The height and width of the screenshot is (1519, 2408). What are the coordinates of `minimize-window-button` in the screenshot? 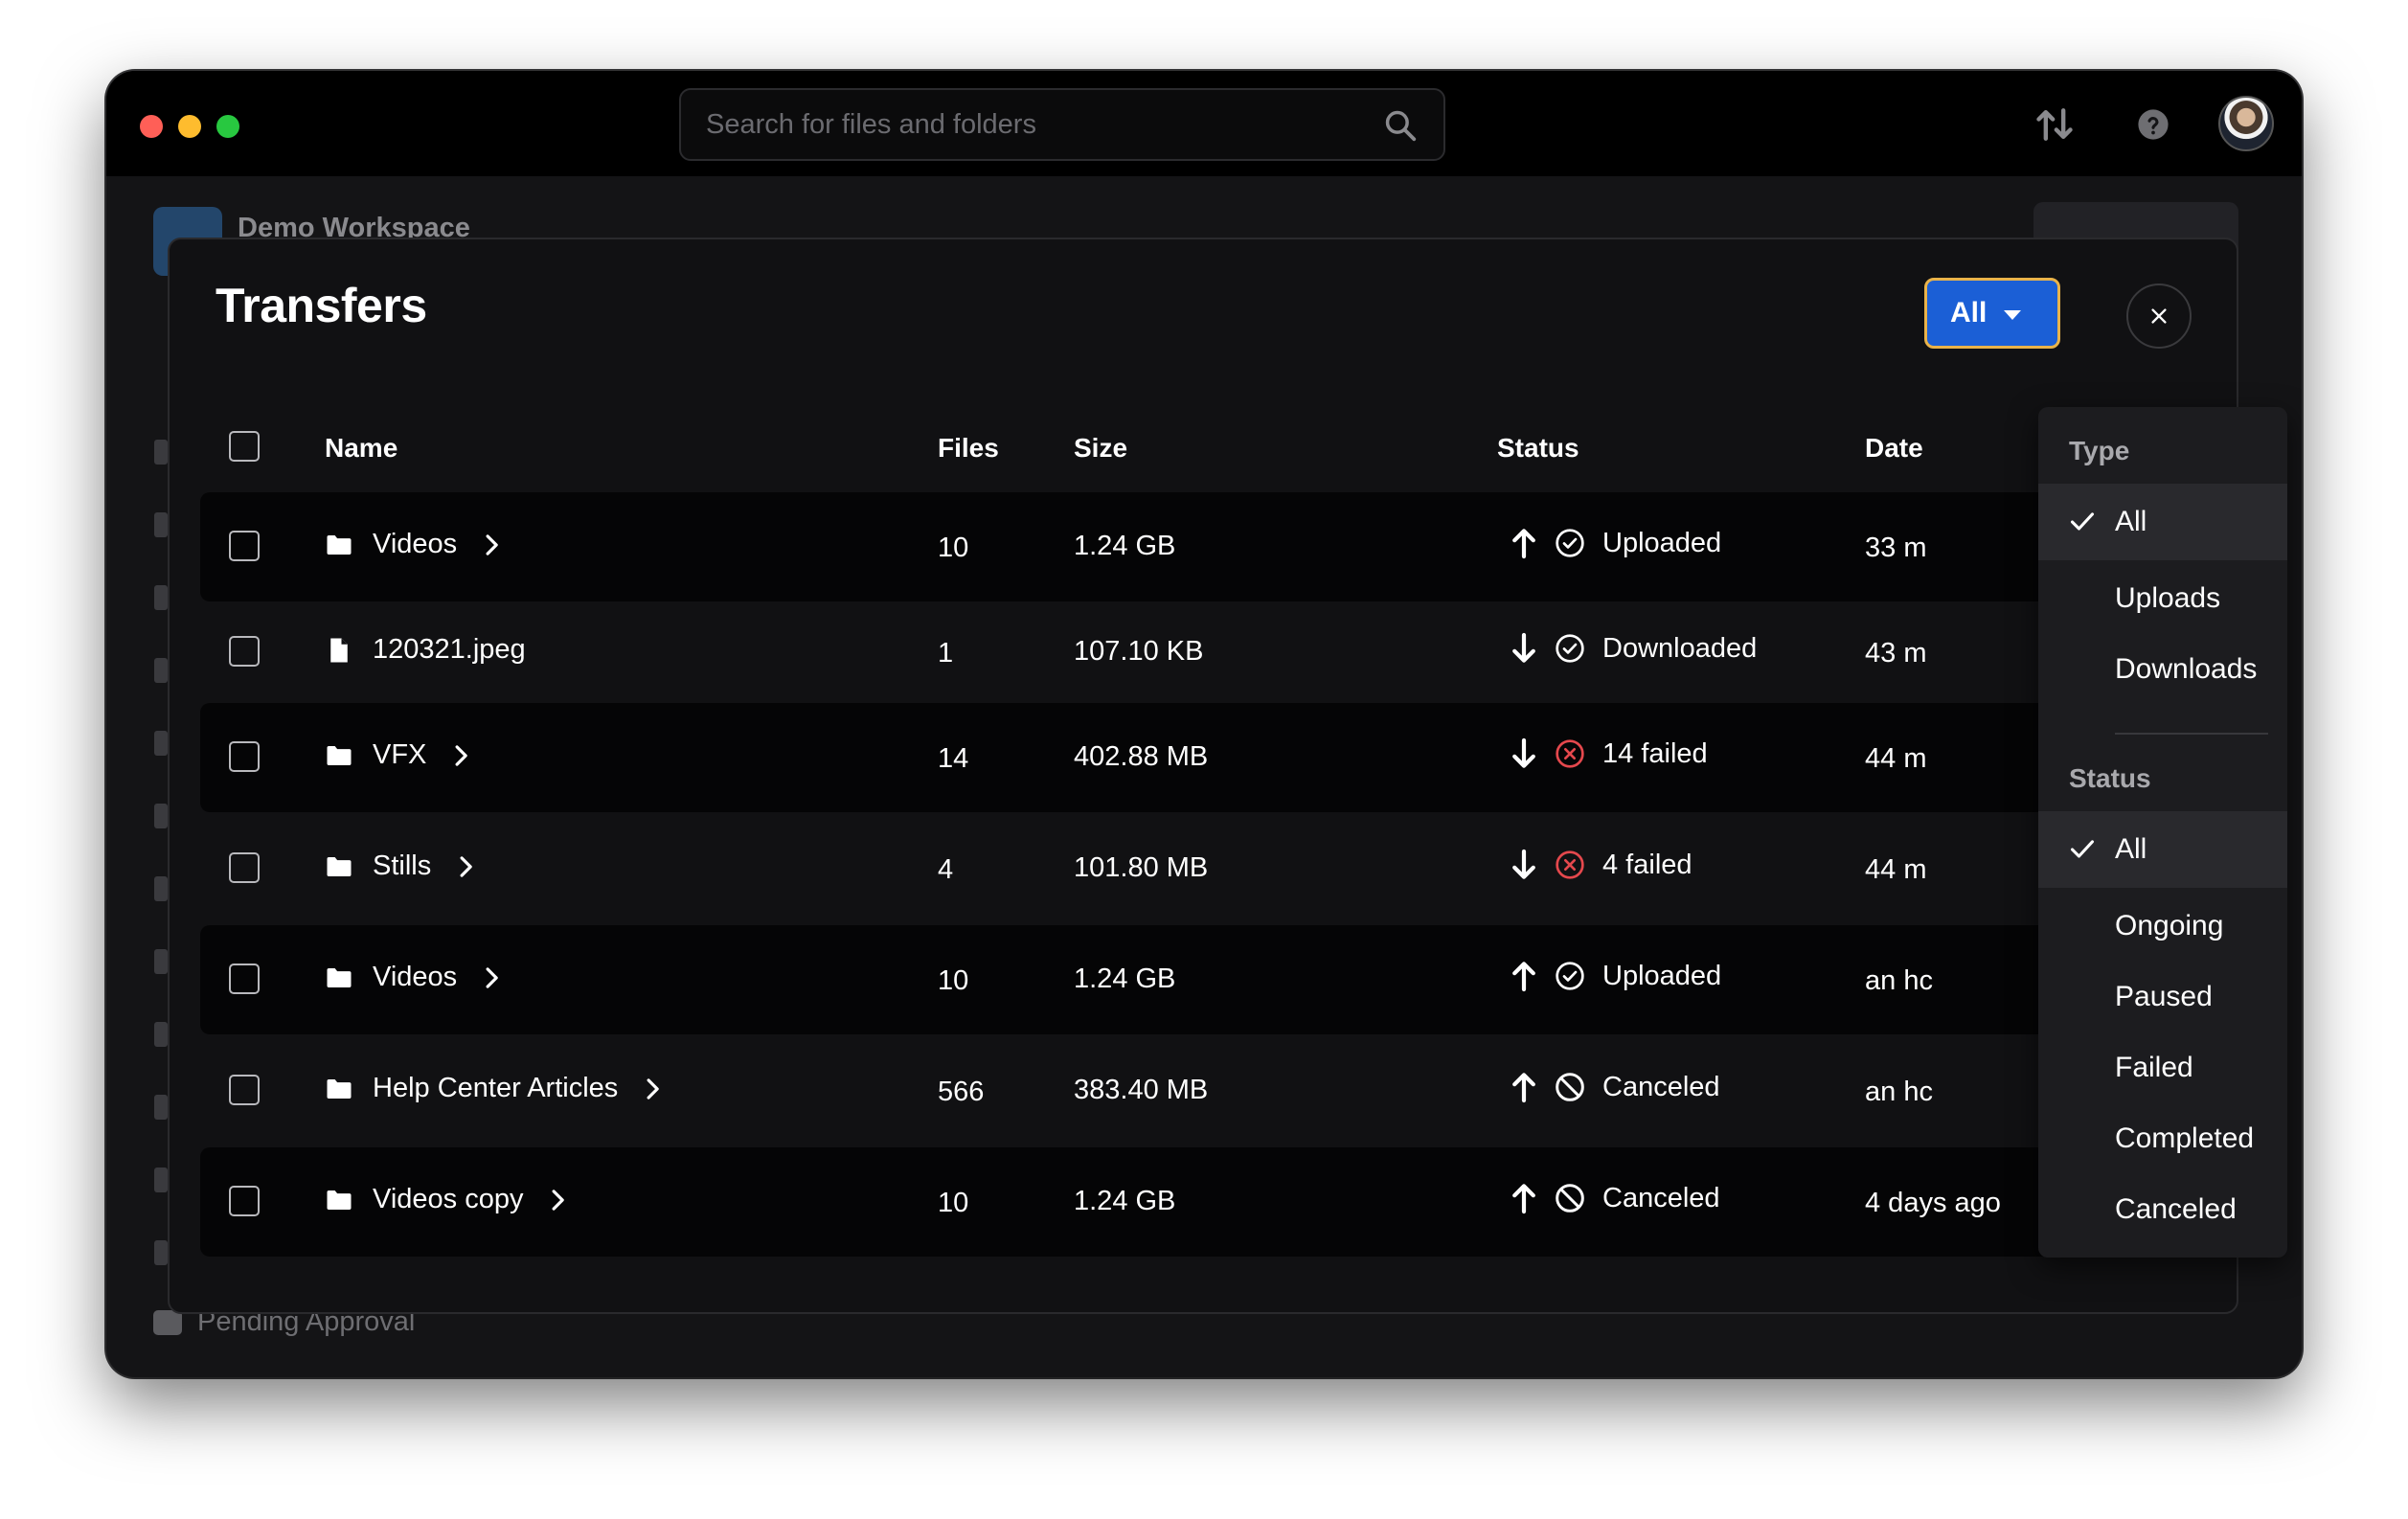 It's located at (189, 126).